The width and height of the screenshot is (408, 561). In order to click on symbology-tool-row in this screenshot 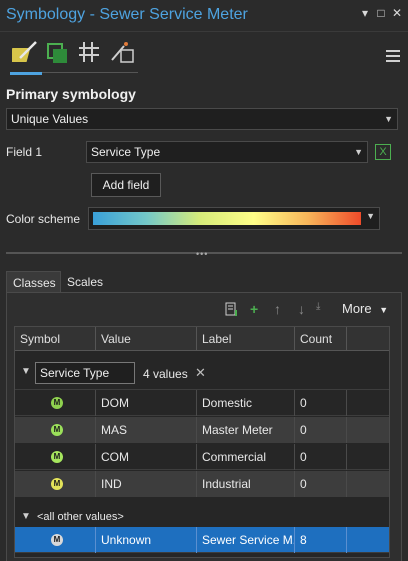, I will do `click(204, 58)`.